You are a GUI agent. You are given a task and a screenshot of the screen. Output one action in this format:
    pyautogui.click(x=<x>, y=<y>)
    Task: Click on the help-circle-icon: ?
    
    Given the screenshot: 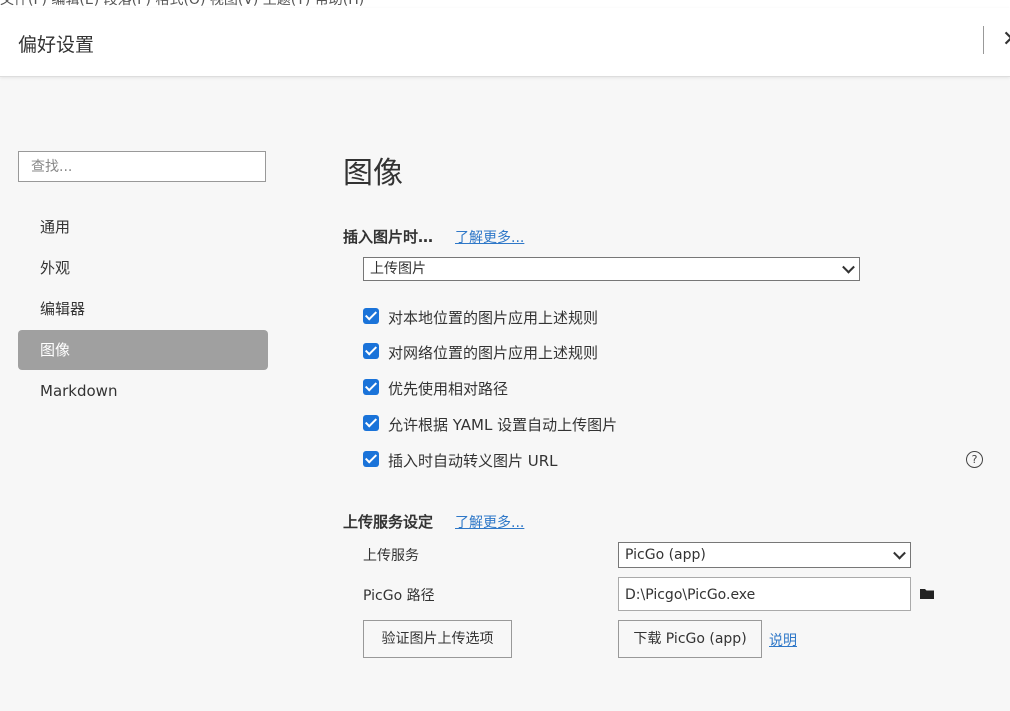 What is the action you would take?
    pyautogui.click(x=974, y=459)
    